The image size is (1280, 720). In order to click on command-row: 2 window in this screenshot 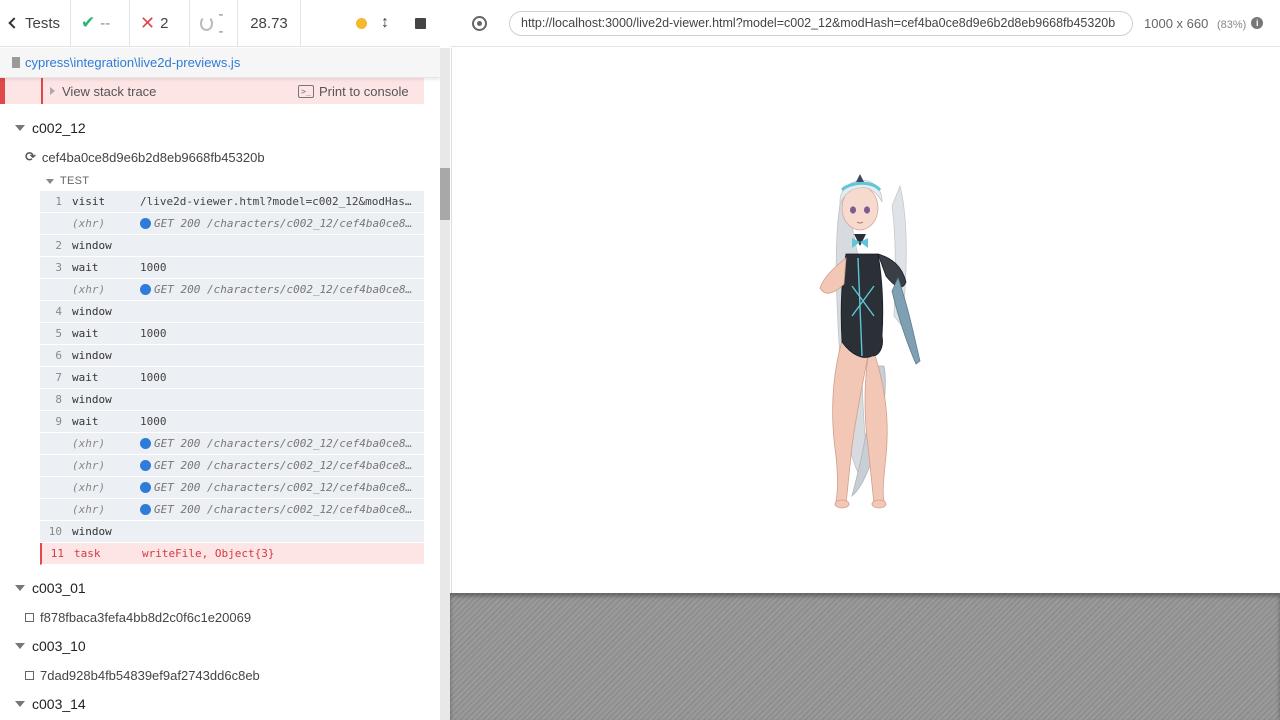, I will do `click(232, 246)`.